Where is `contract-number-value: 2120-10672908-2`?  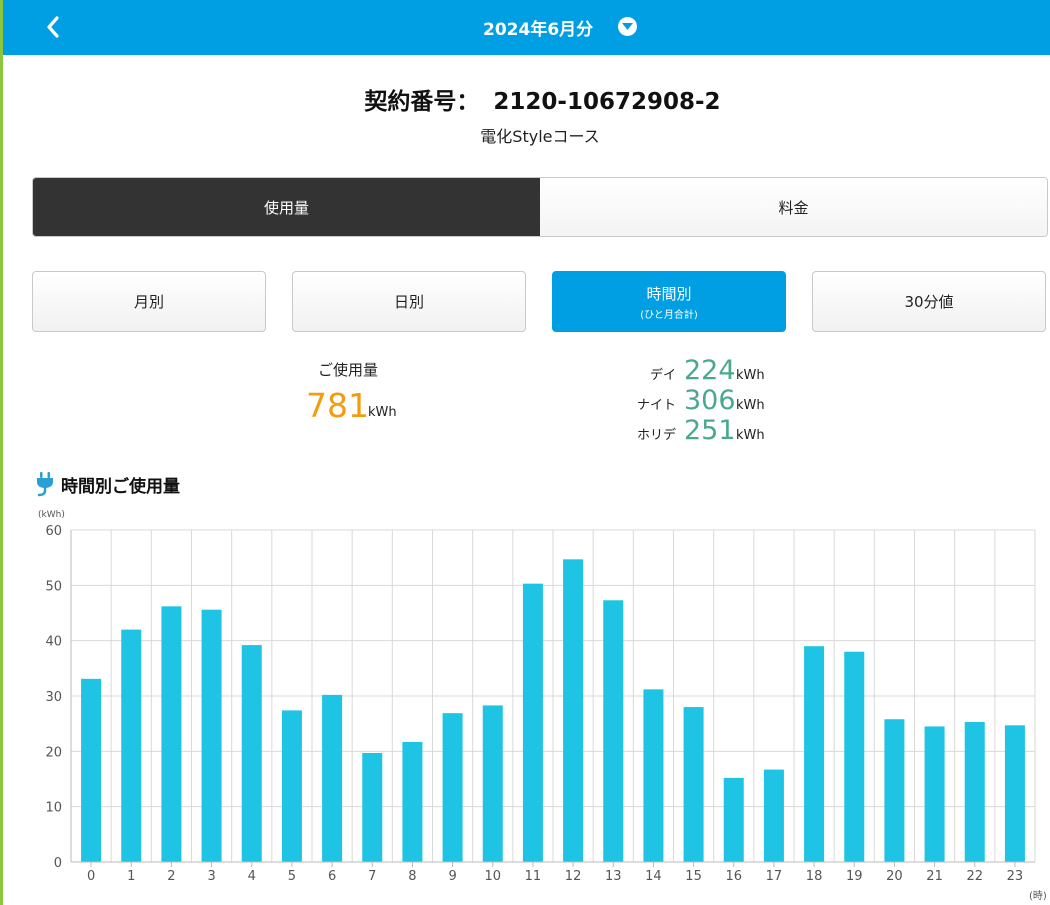
contract-number-value: 2120-10672908-2 is located at coordinates (607, 102).